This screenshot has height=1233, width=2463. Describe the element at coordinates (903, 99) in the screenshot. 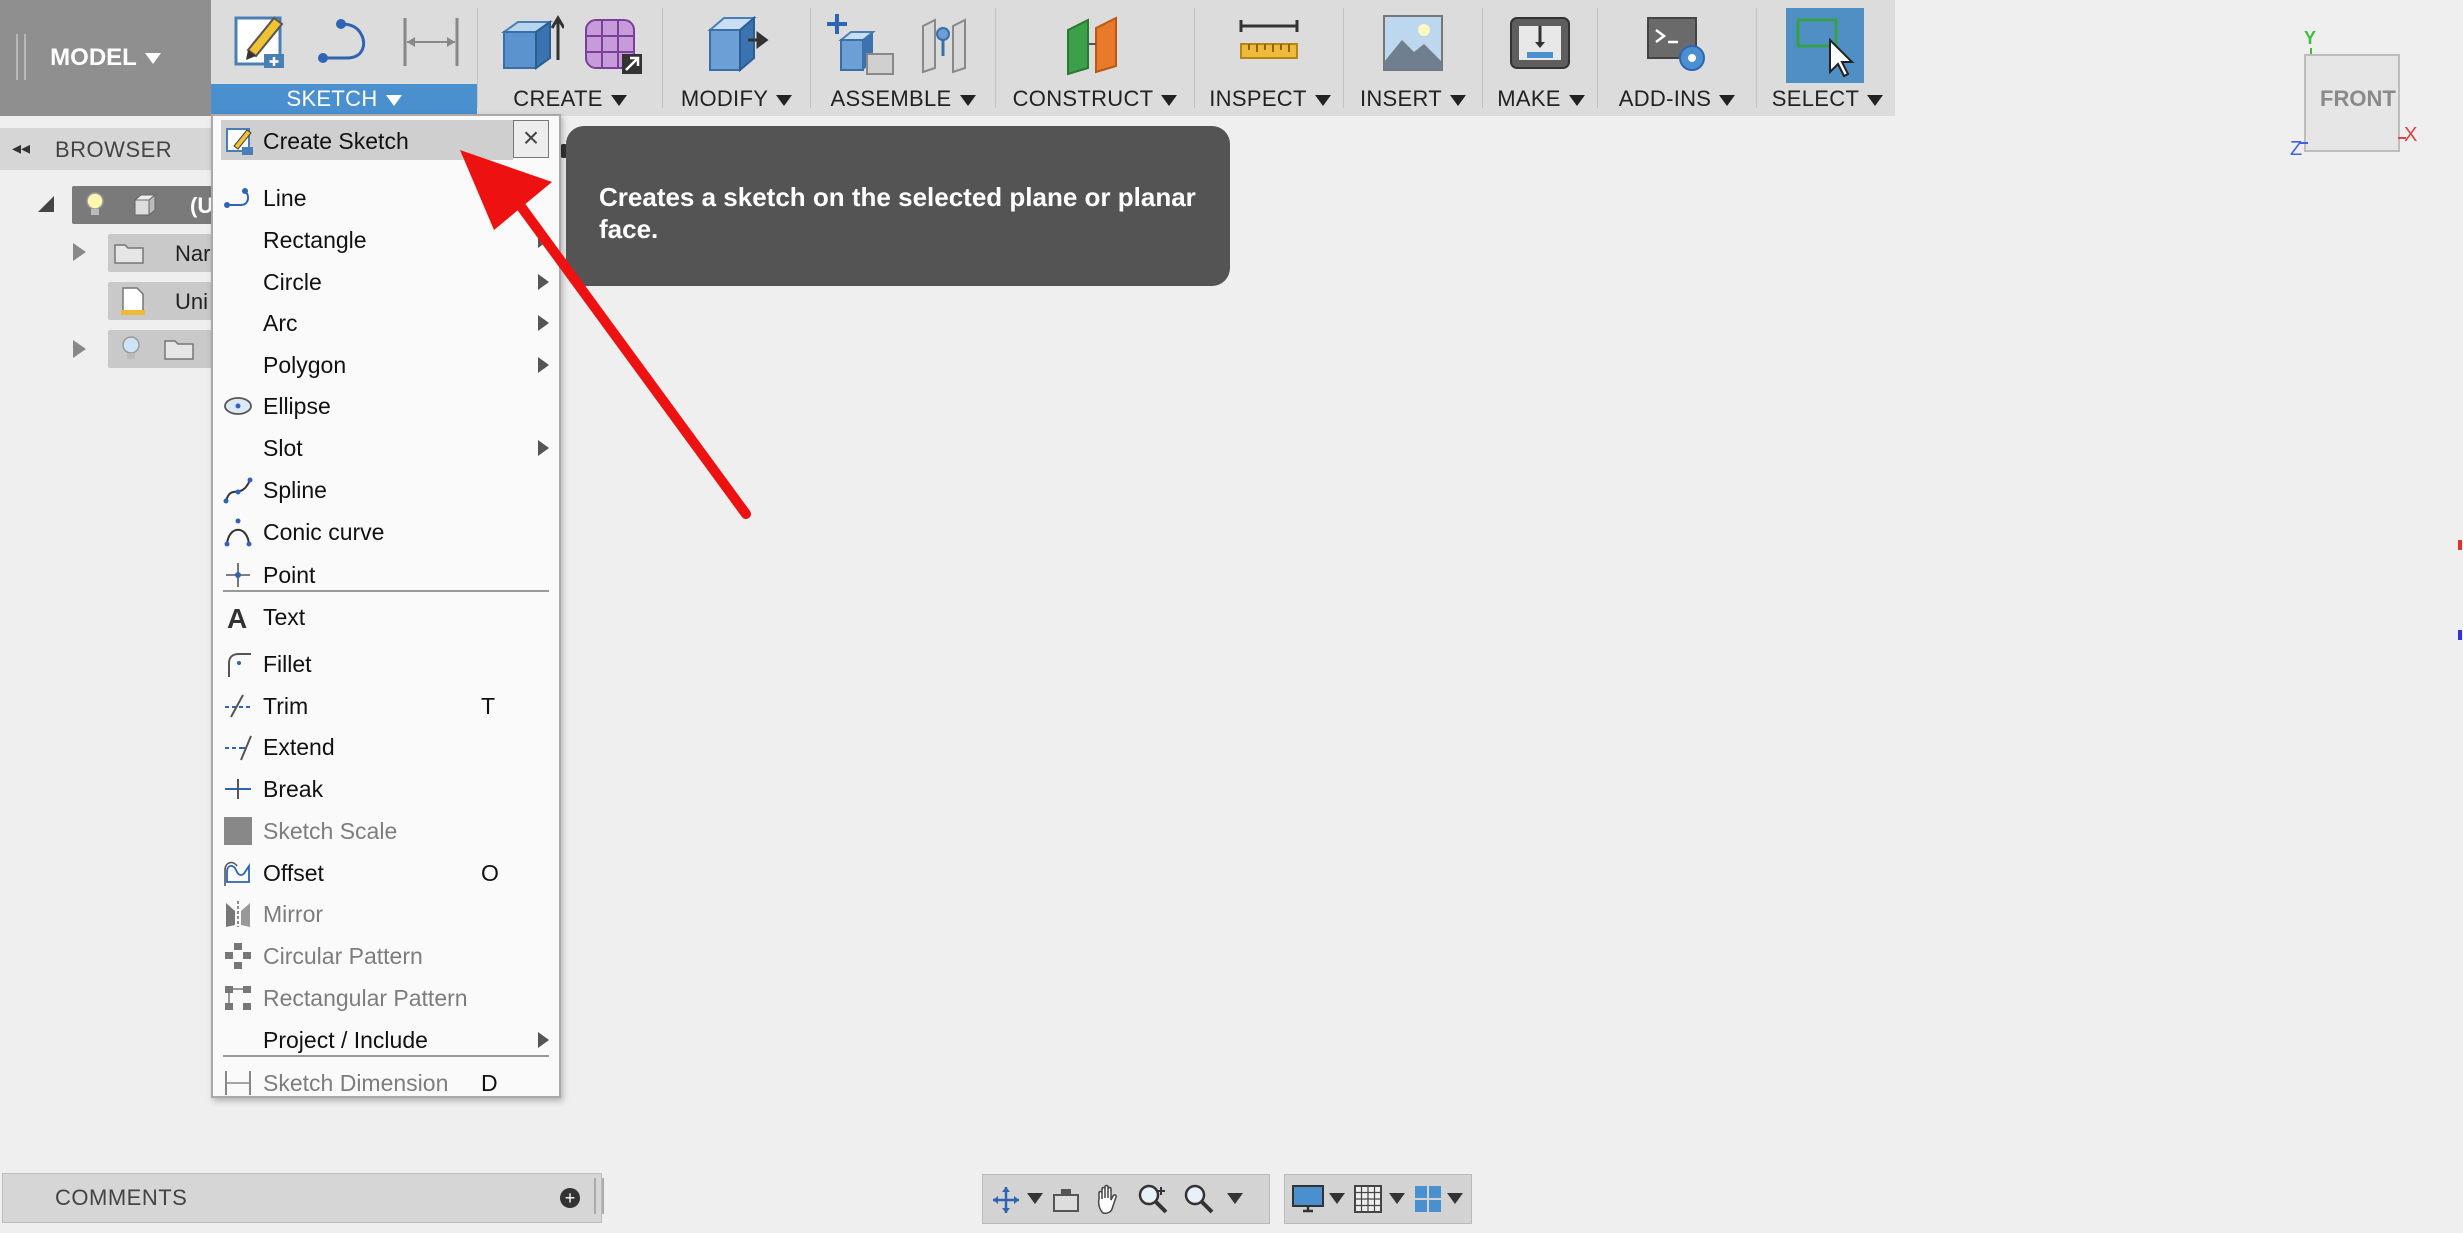

I see `assemble-group-label: ASSEMBLE` at that location.